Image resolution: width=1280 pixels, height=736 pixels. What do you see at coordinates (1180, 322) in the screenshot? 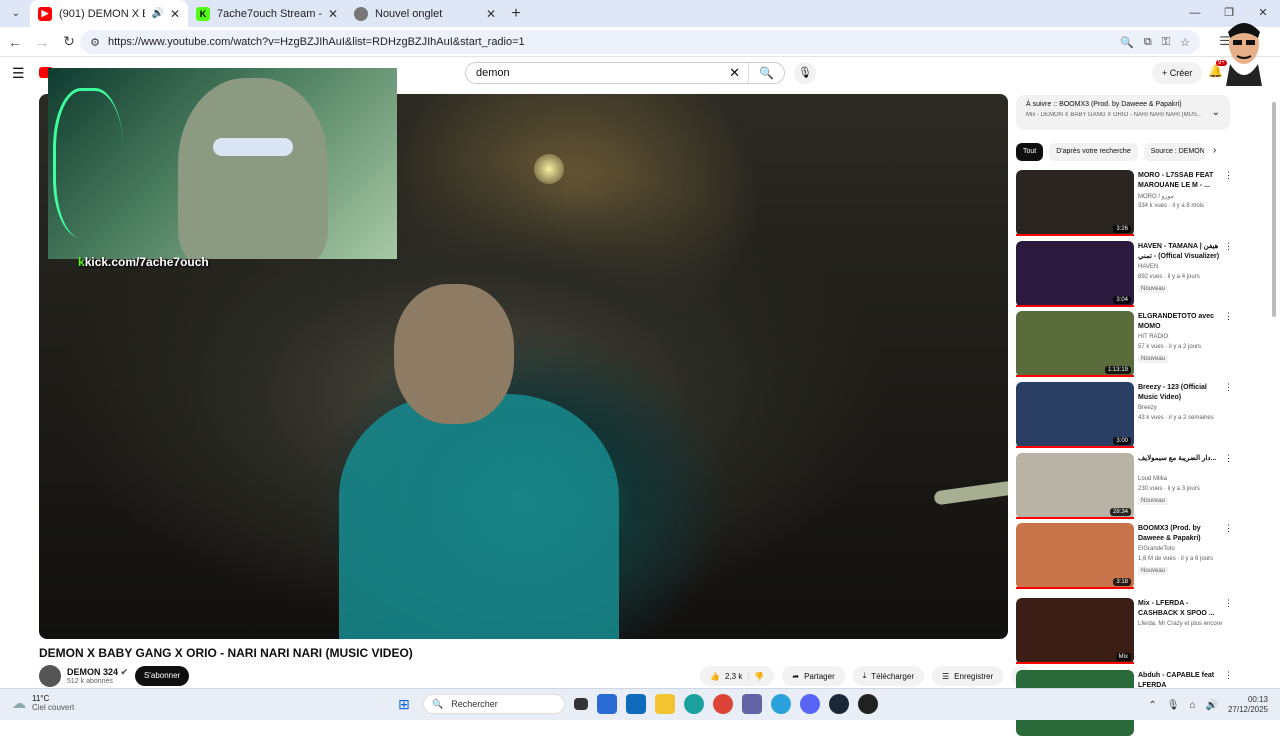
I see `recommendation-title: ELGRANDETOTO avec MOMO` at bounding box center [1180, 322].